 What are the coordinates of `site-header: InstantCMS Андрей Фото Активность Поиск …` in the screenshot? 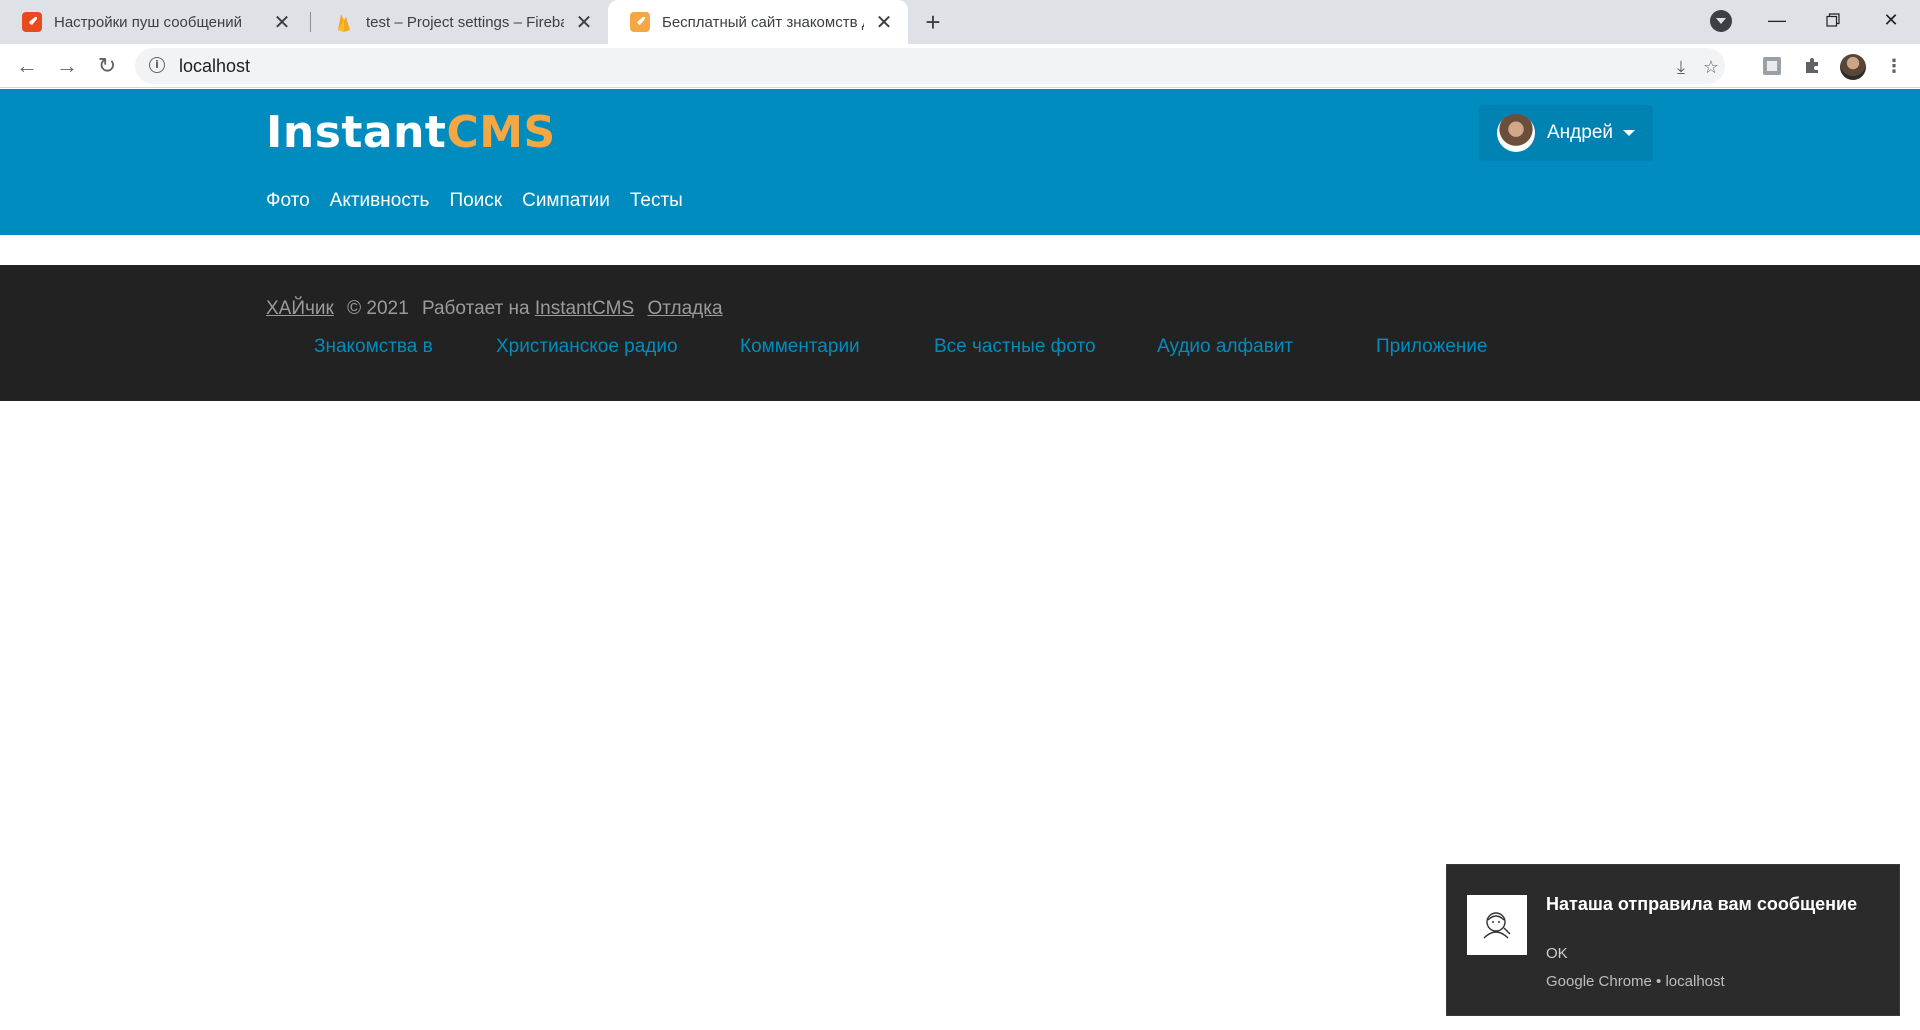 It's located at (960, 162).